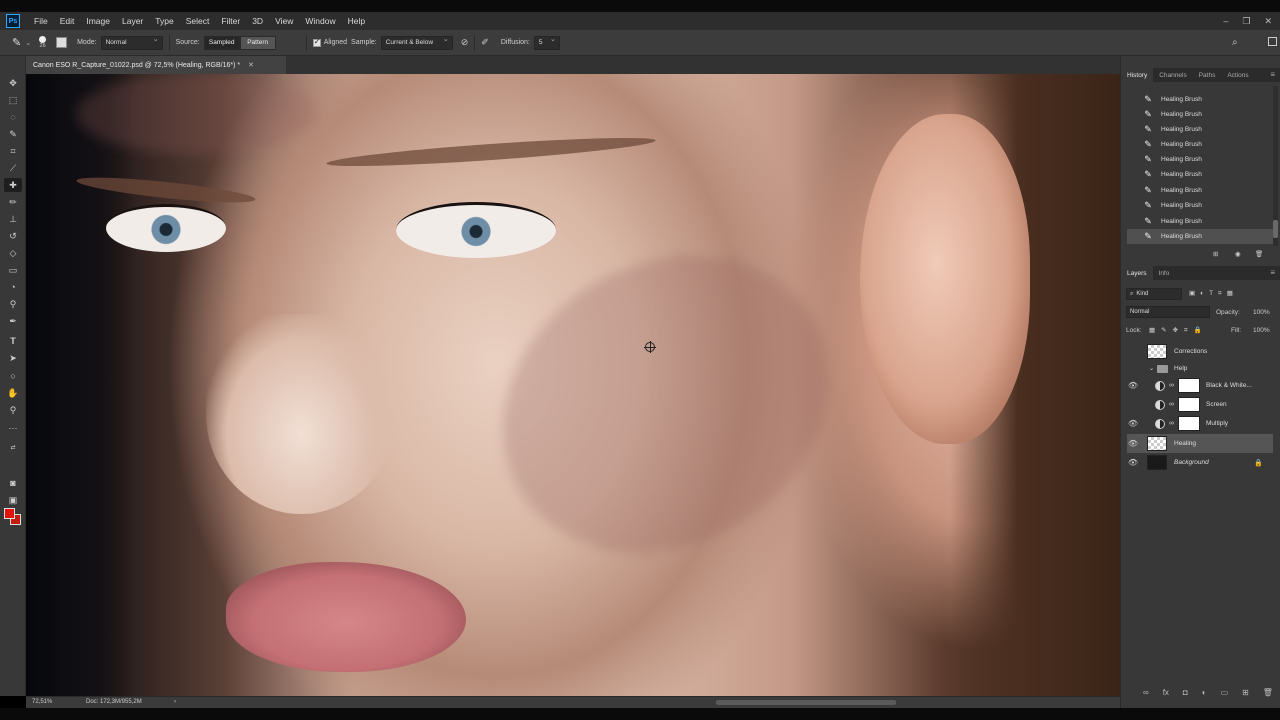 This screenshot has height=720, width=1280. What do you see at coordinates (1166, 692) in the screenshot?
I see `layer-style-icon: fx` at bounding box center [1166, 692].